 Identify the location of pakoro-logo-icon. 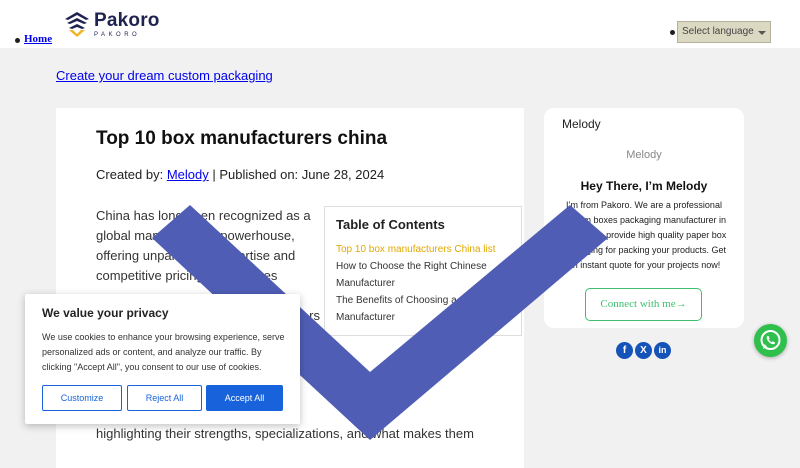
(77, 24).